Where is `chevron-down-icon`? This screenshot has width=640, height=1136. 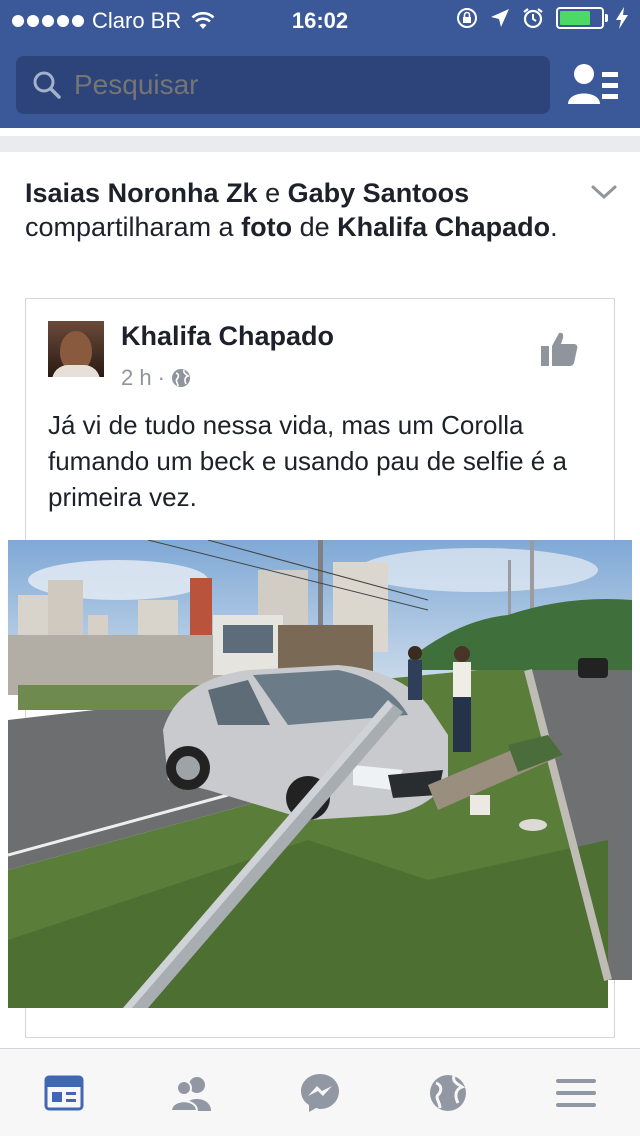 chevron-down-icon is located at coordinates (604, 192).